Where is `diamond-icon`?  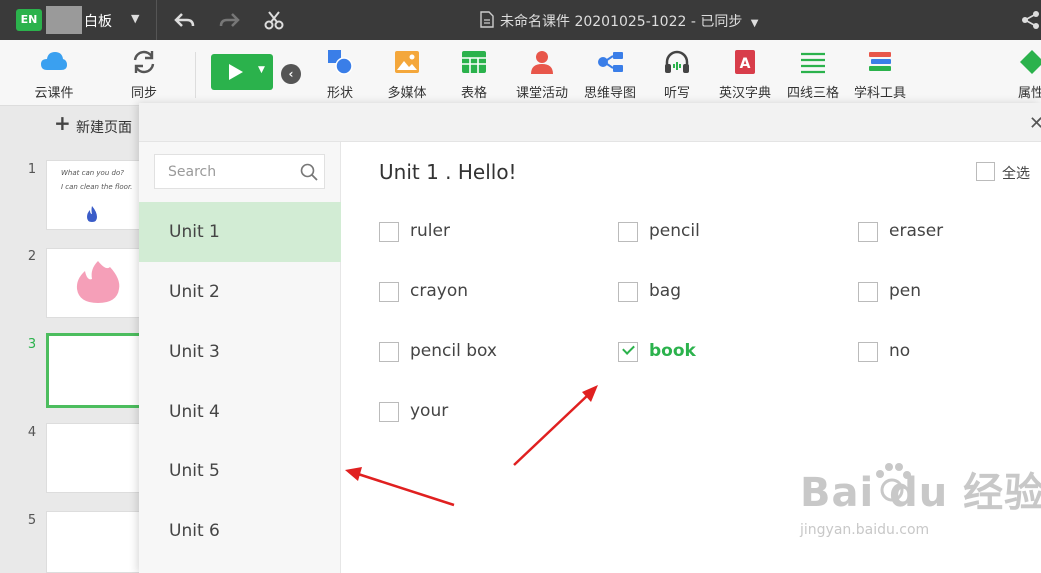 diamond-icon is located at coordinates (1030, 62).